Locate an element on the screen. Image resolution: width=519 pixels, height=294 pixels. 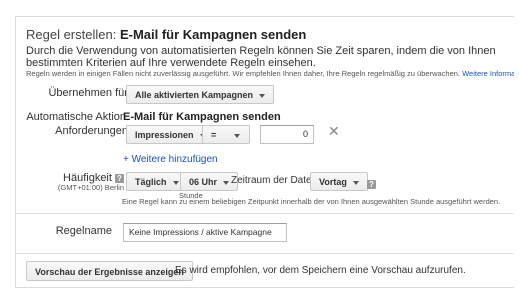
metric-value: Impressionen is located at coordinates (164, 135).